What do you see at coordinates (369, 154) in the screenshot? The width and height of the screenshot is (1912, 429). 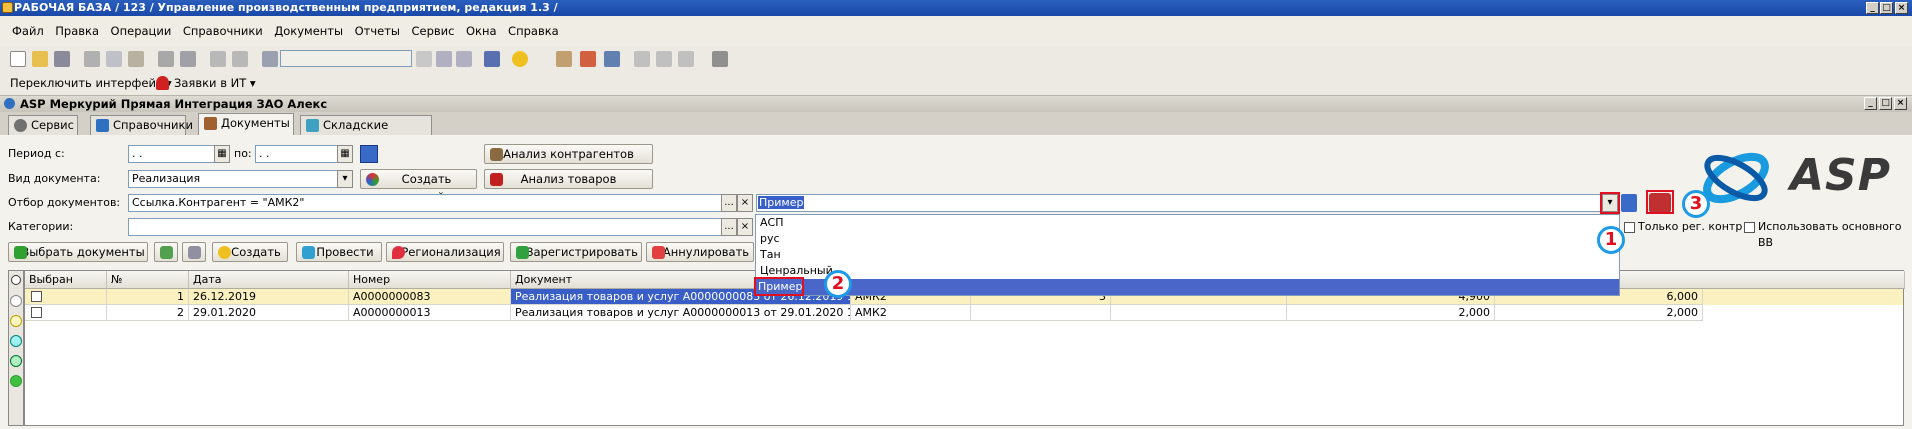 I see `period-select-icon` at bounding box center [369, 154].